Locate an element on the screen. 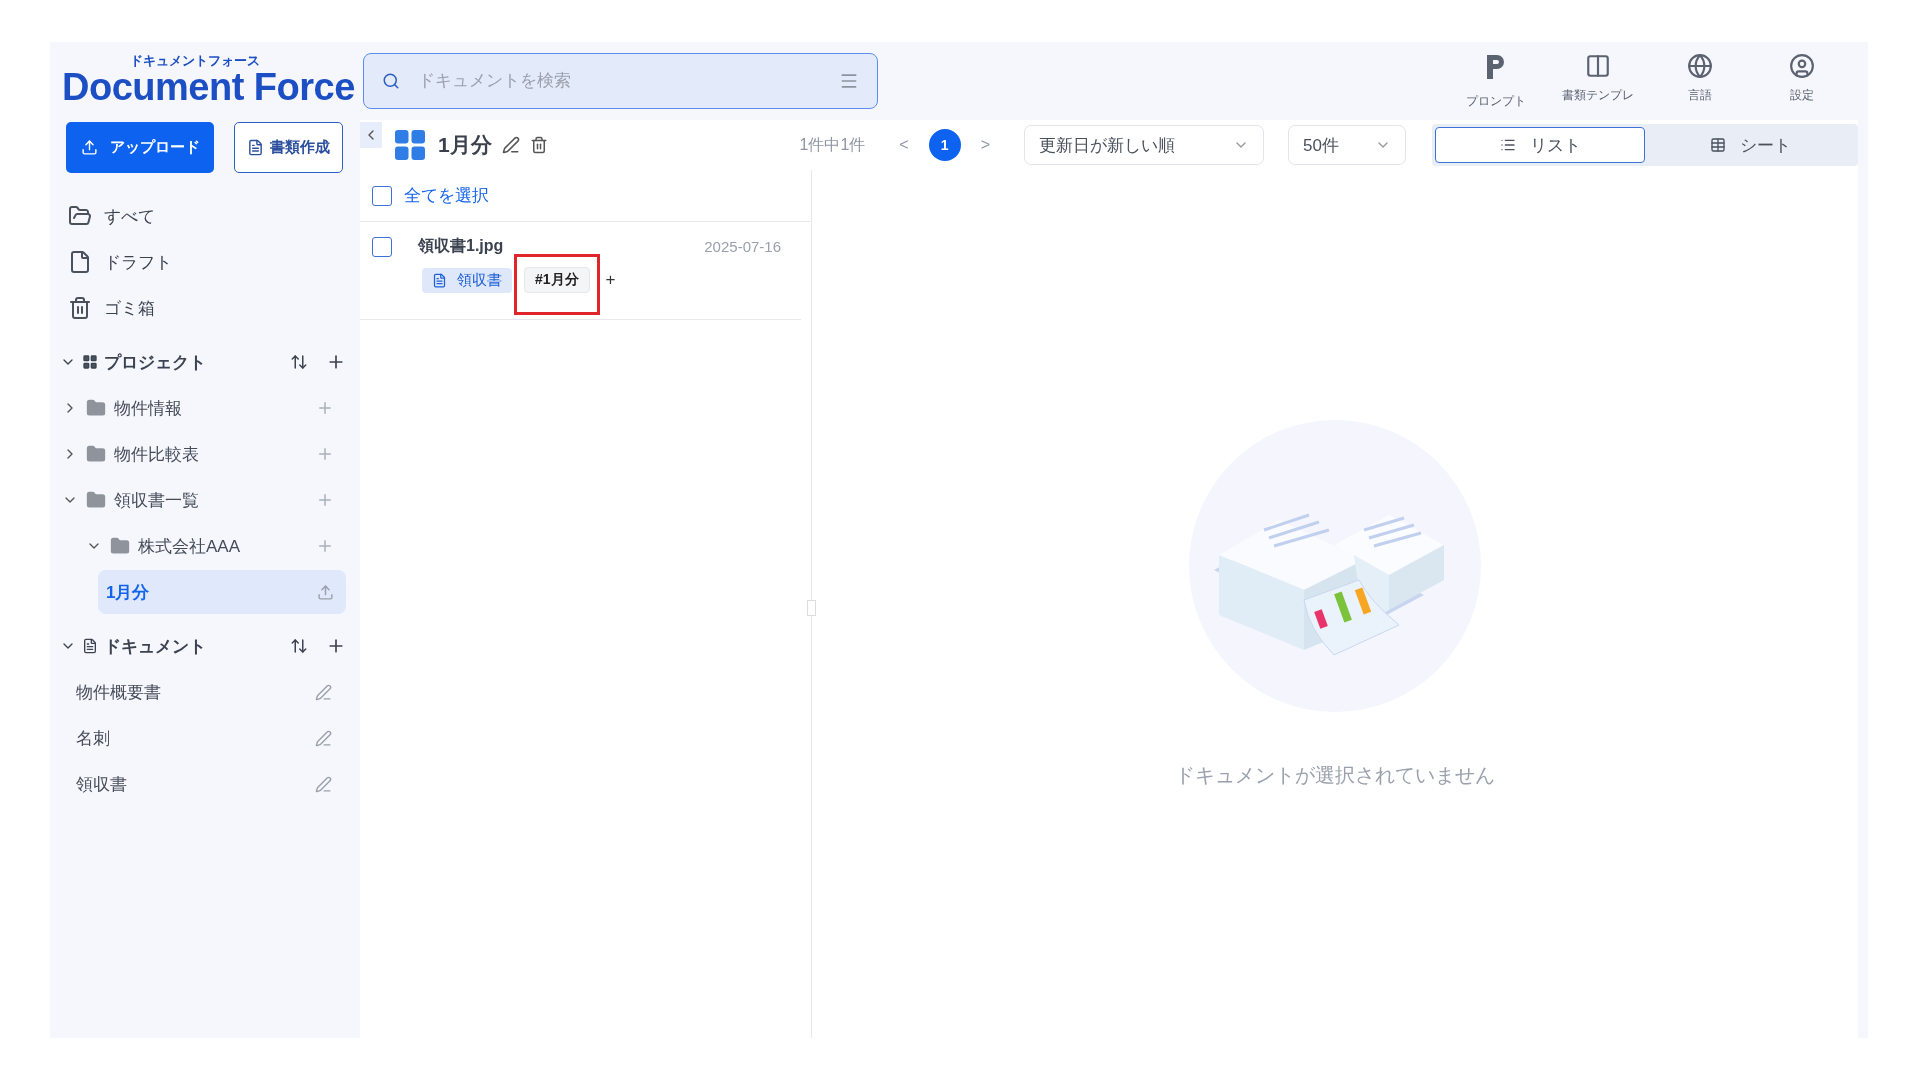 Image resolution: width=1920 pixels, height=1080 pixels. upload-button: アップロード is located at coordinates (140, 147).